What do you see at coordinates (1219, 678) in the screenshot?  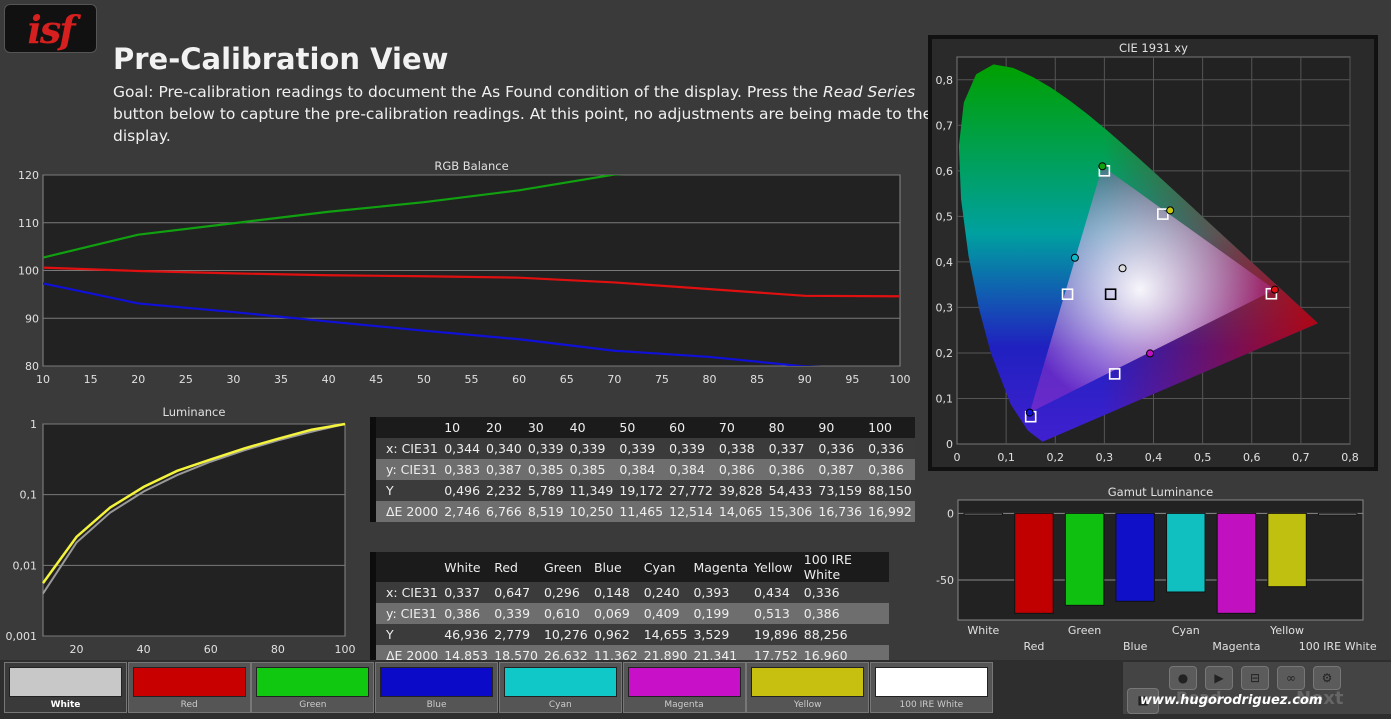 I see `play-button: ▶` at bounding box center [1219, 678].